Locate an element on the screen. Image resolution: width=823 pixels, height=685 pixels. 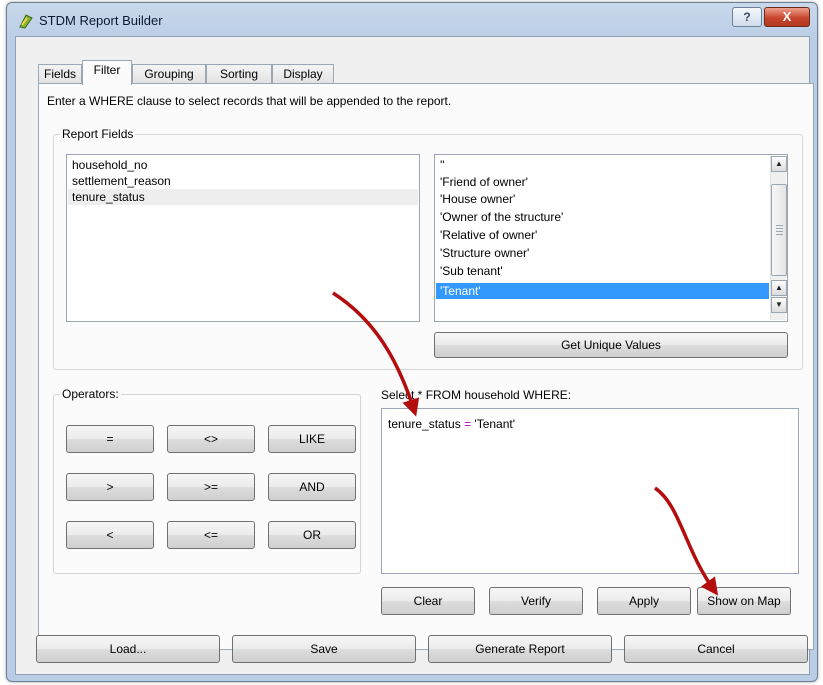
apply-button: Apply is located at coordinates (644, 601).